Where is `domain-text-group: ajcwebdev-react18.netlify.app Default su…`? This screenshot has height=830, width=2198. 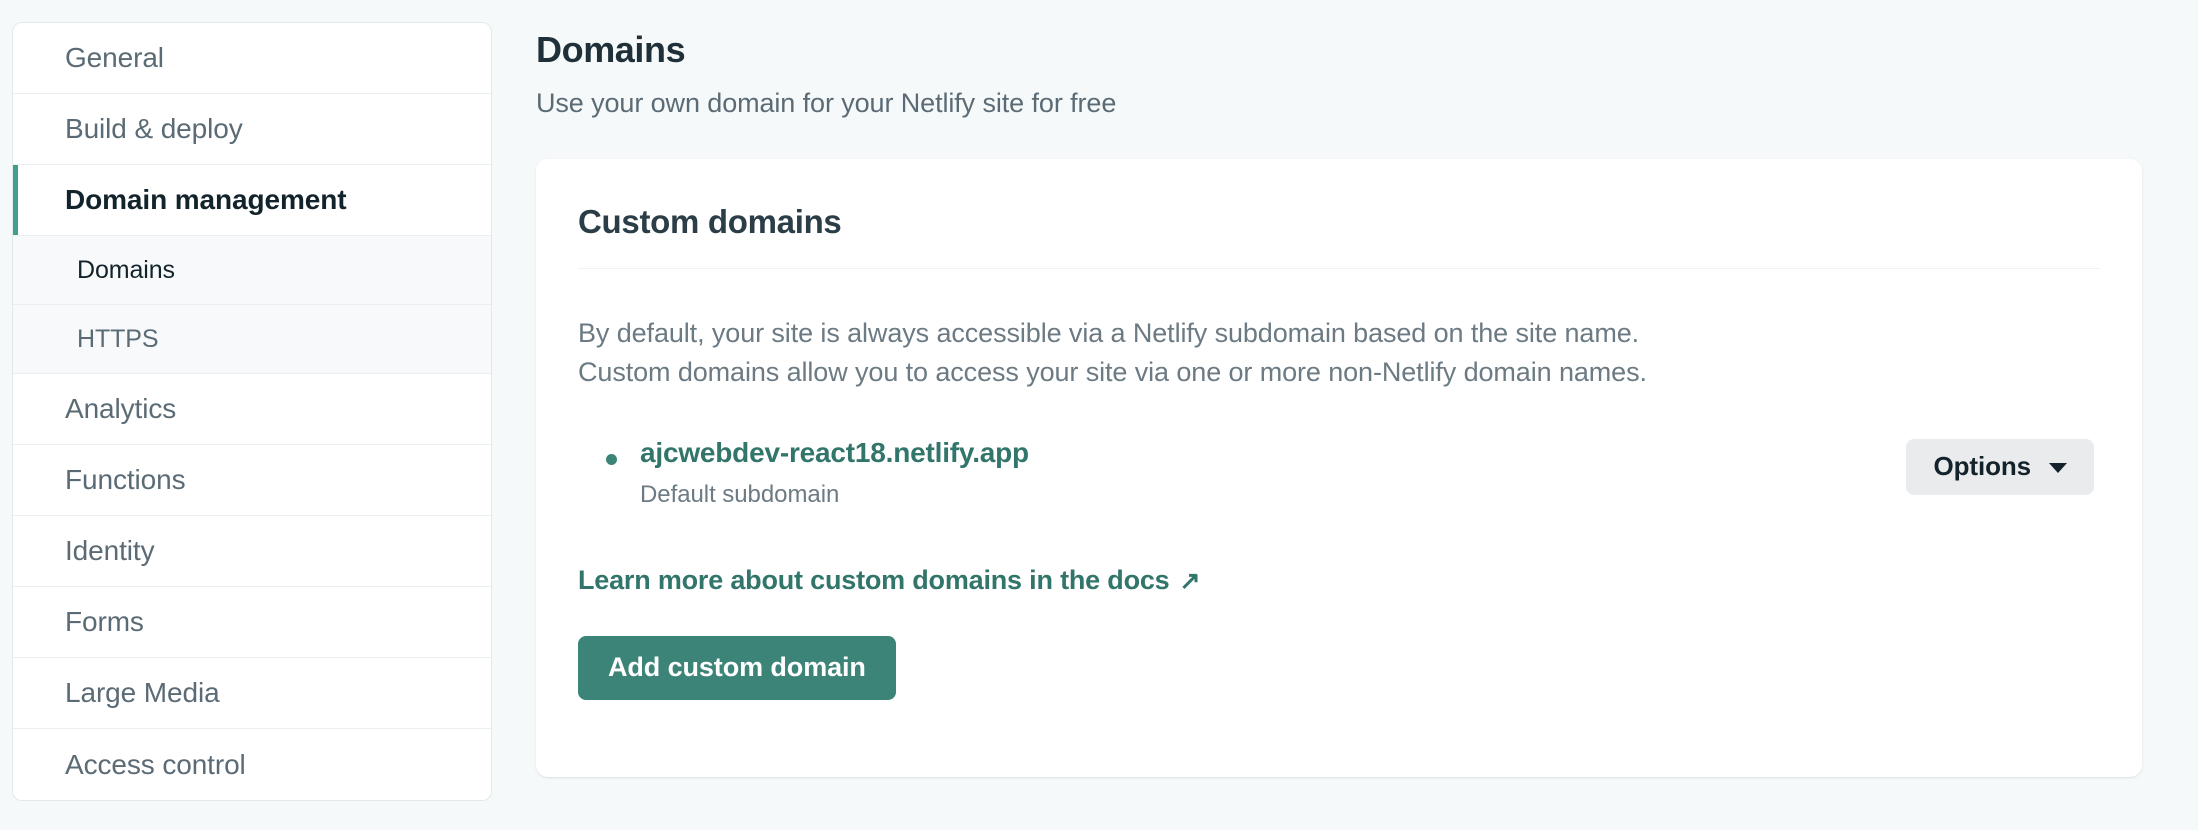 domain-text-group: ajcwebdev-react18.netlify.app Default su… is located at coordinates (834, 473).